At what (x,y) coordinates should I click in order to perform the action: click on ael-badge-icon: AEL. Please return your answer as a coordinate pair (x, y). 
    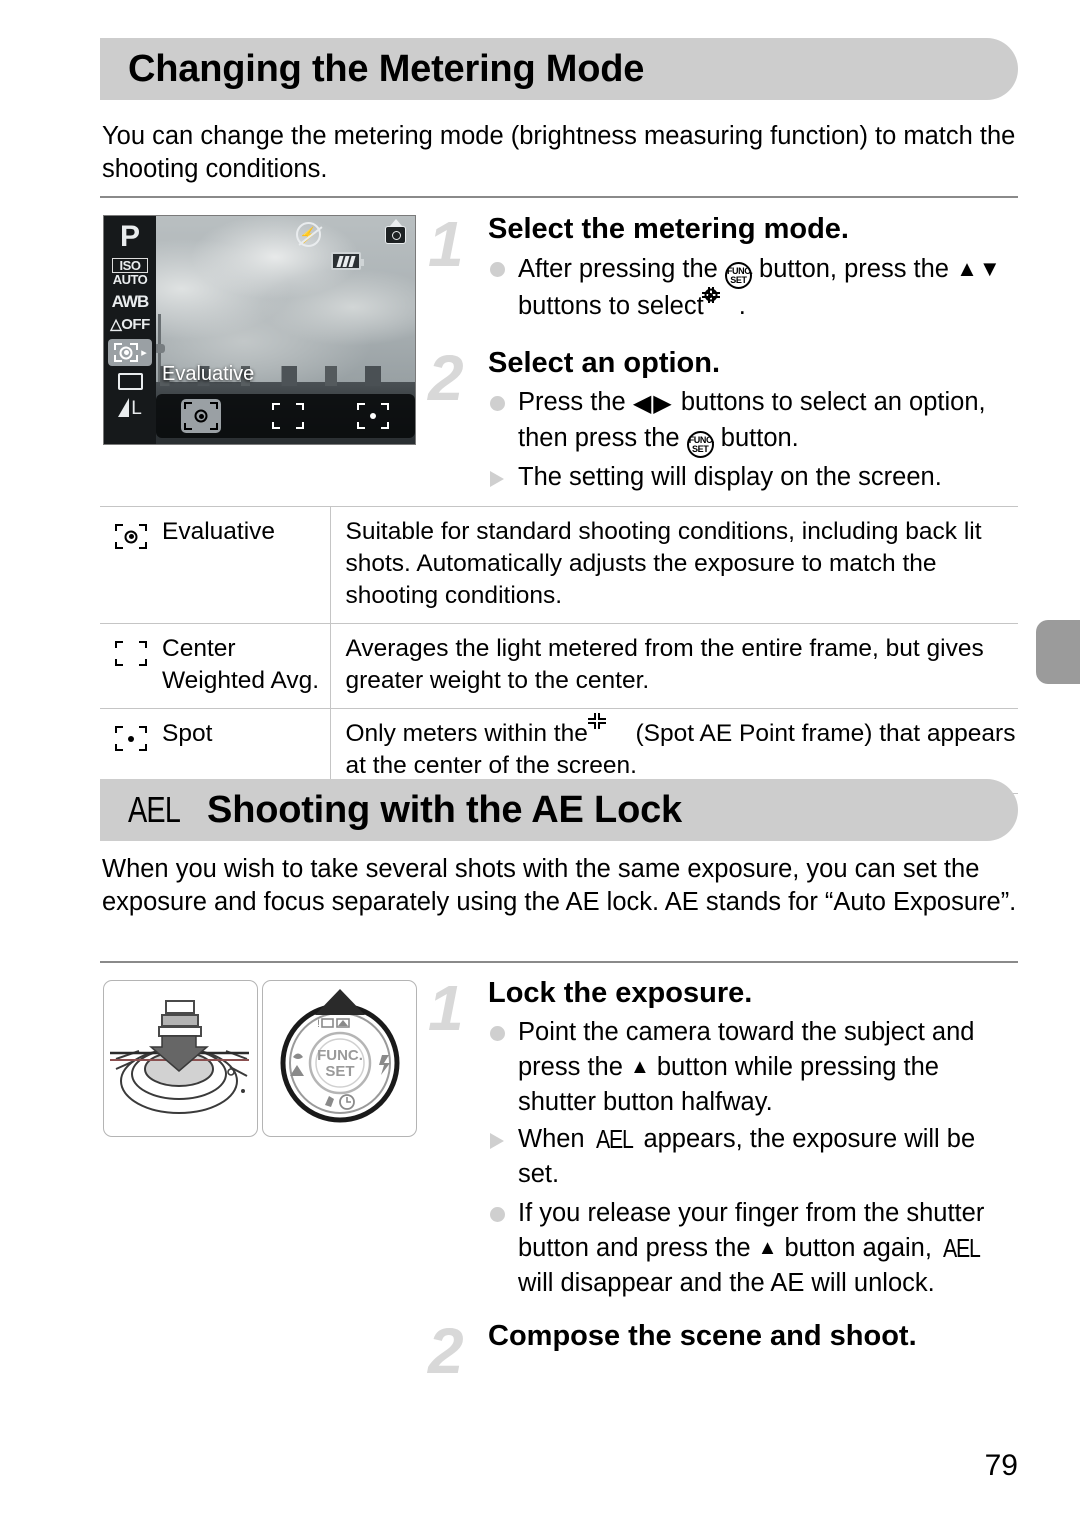
    Looking at the image, I should click on (154, 809).